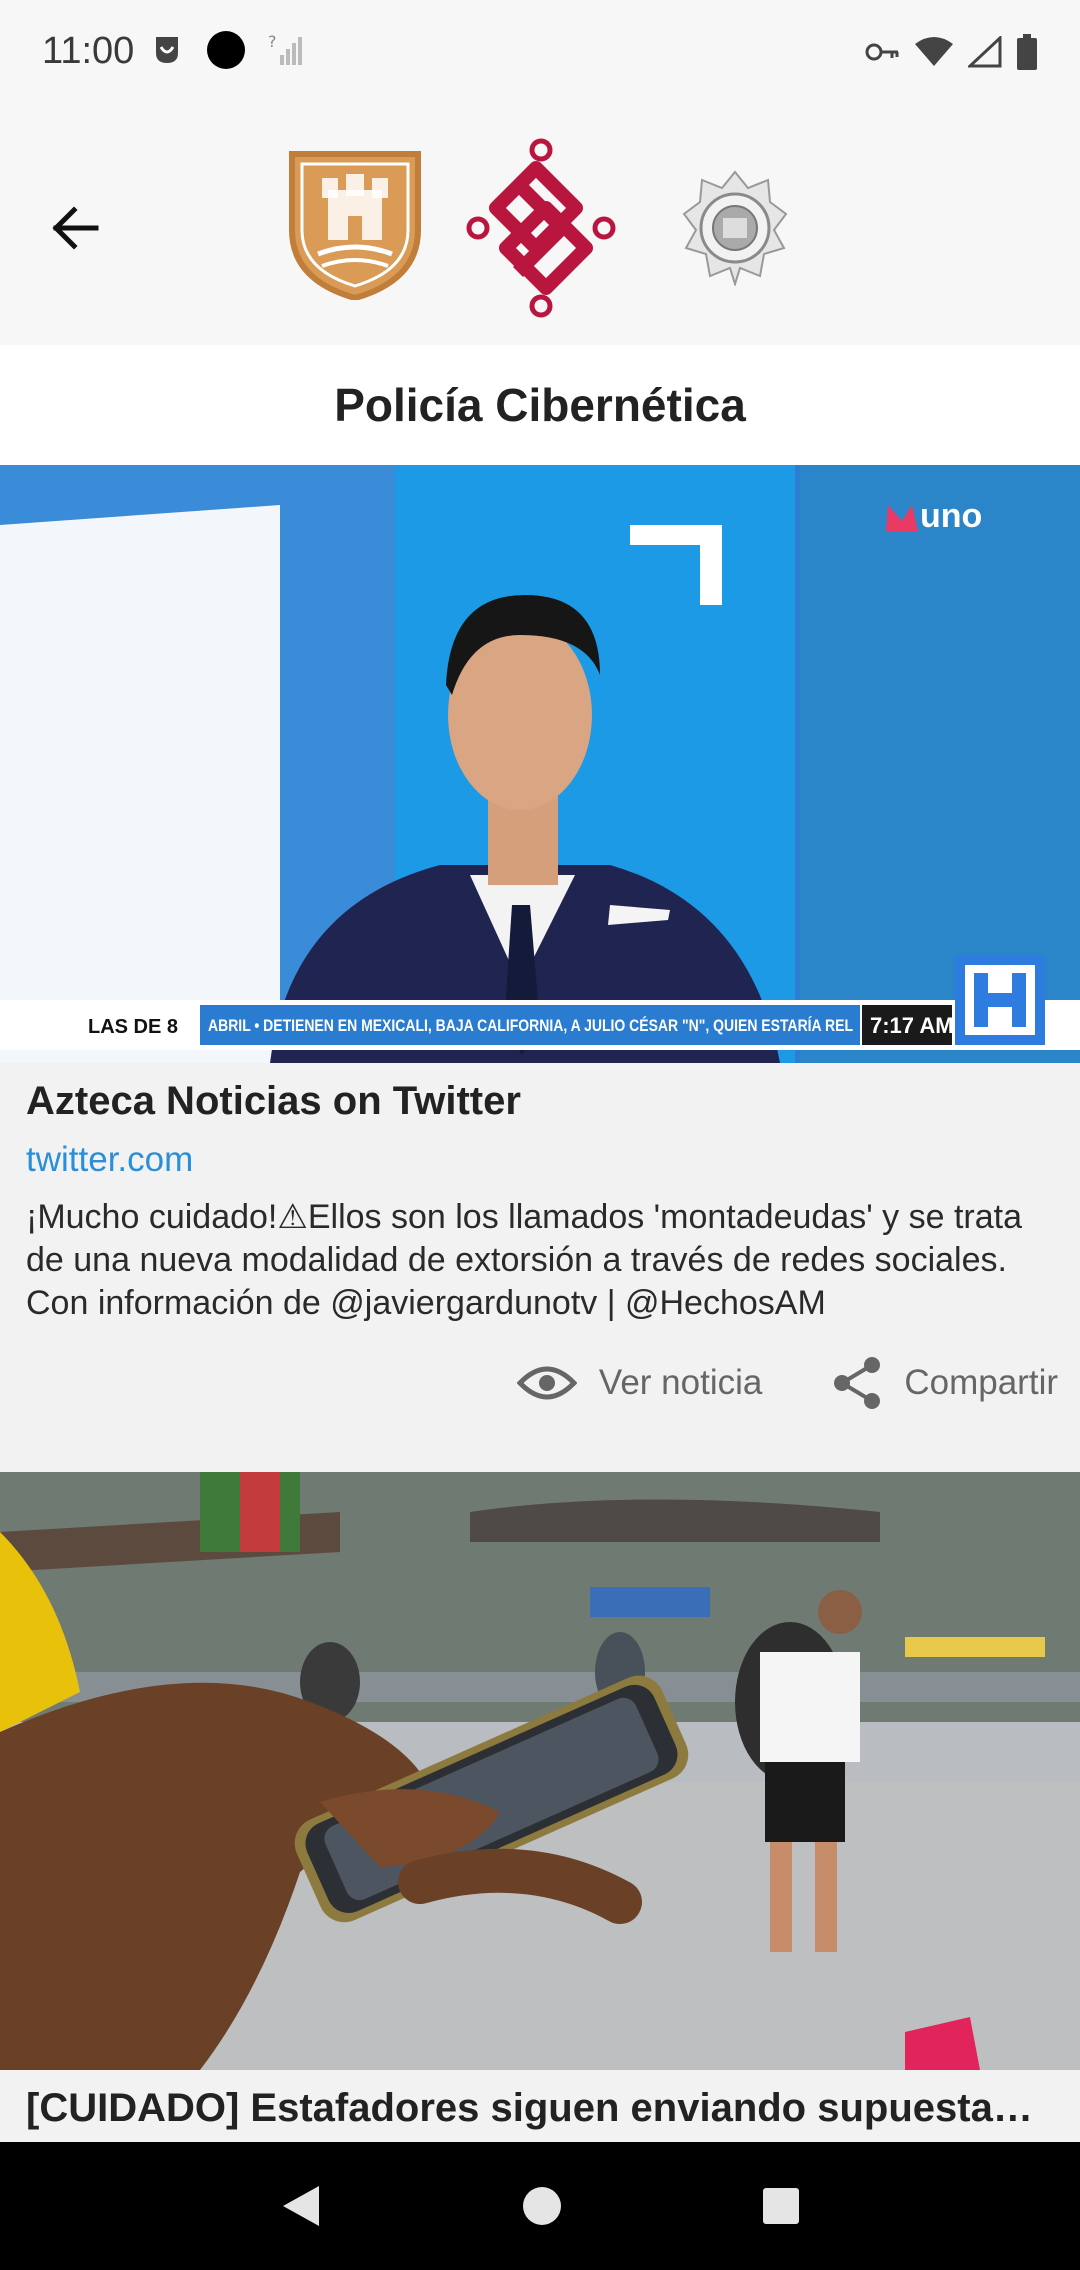 This screenshot has width=1080, height=2270. I want to click on notification-app-icon, so click(167, 50).